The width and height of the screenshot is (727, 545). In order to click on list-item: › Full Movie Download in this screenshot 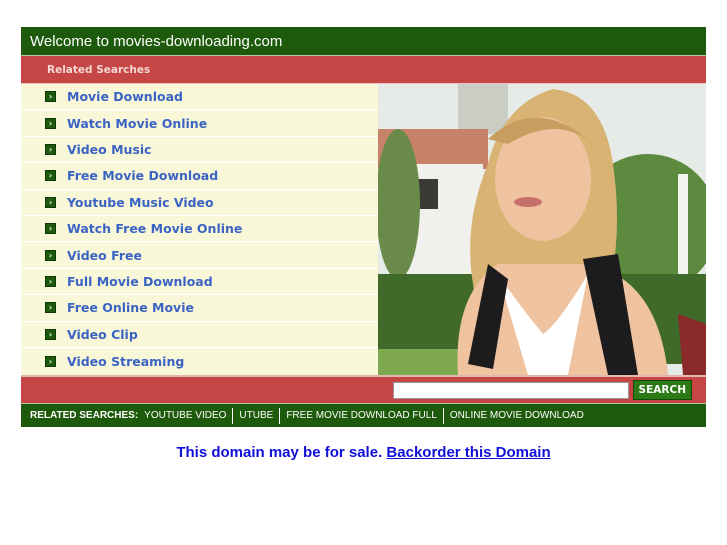, I will do `click(199, 282)`.